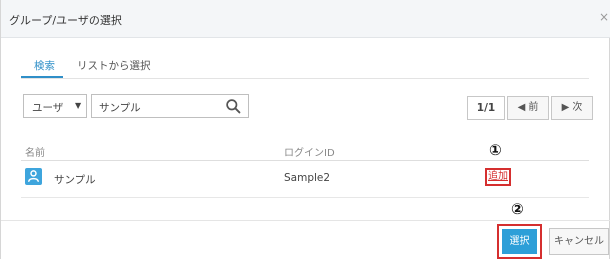 The height and width of the screenshot is (259, 610). Describe the element at coordinates (486, 108) in the screenshot. I see `page-count: 1/1` at that location.